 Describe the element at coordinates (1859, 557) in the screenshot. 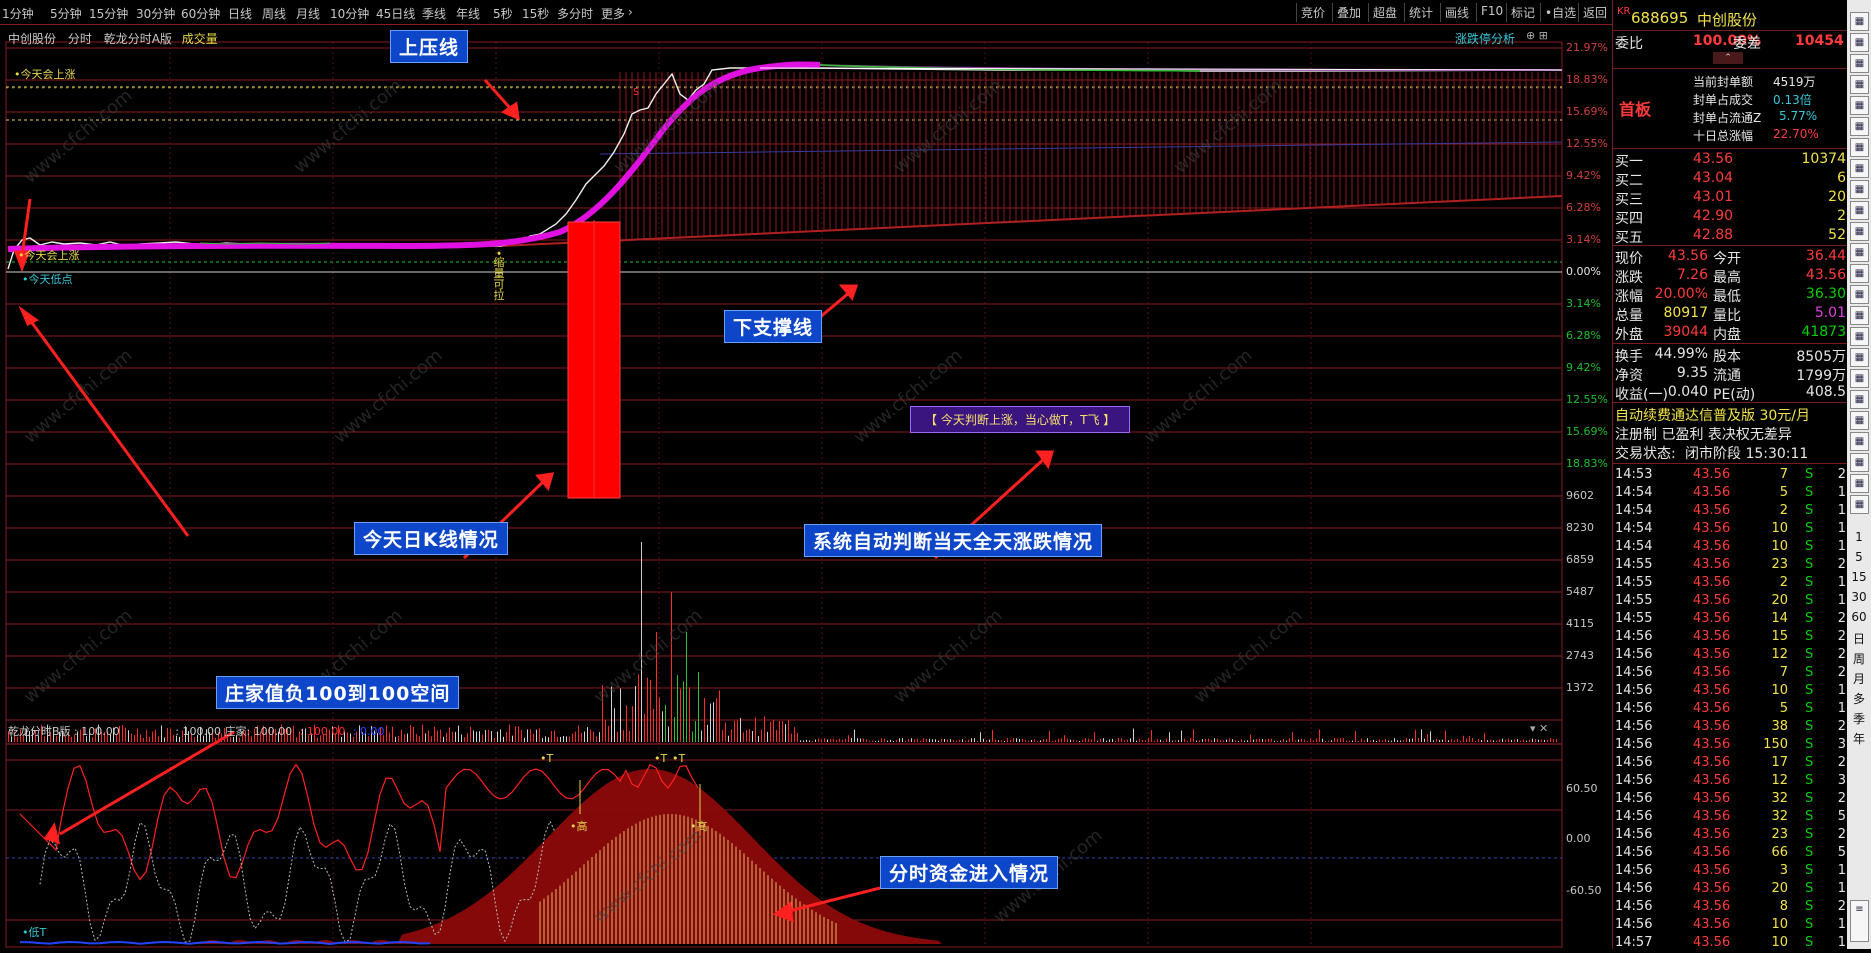

I see `side-period-item: 5` at that location.